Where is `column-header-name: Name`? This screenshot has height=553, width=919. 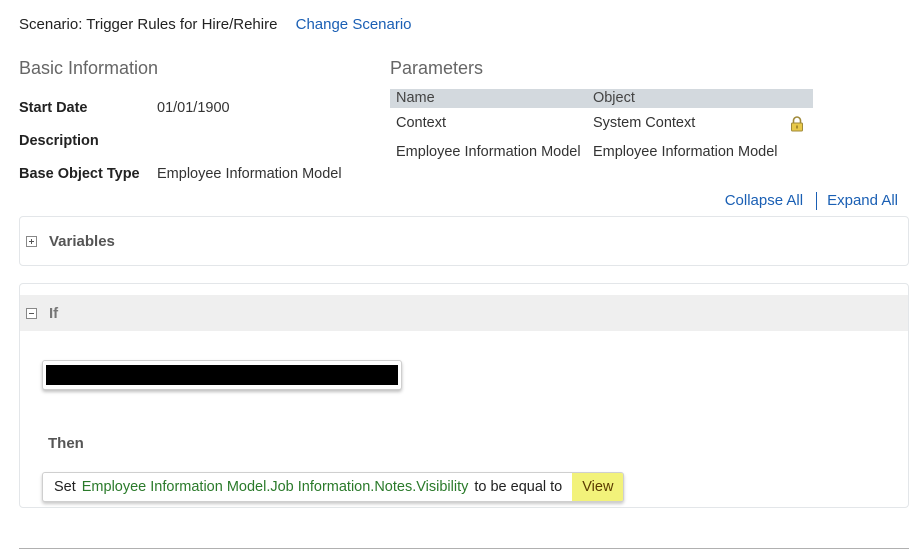 column-header-name: Name is located at coordinates (488, 98).